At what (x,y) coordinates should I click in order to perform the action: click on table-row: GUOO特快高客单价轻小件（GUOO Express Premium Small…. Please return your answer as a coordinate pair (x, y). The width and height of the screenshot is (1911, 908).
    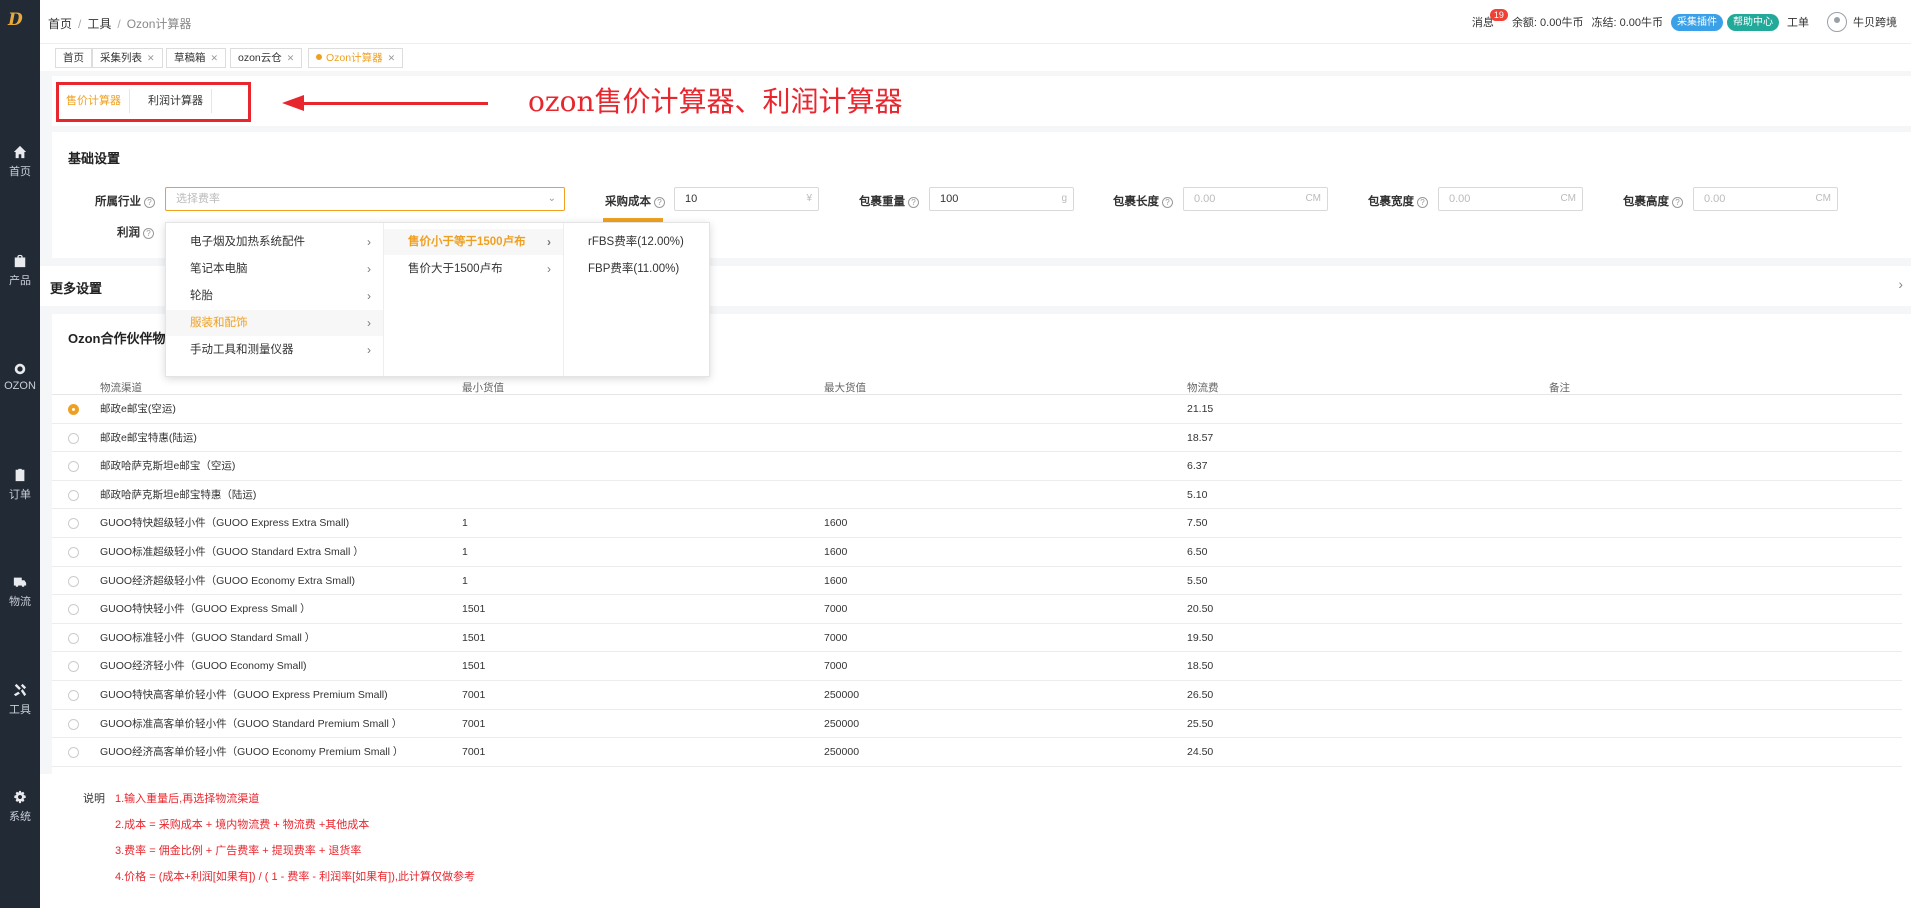
    Looking at the image, I should click on (977, 695).